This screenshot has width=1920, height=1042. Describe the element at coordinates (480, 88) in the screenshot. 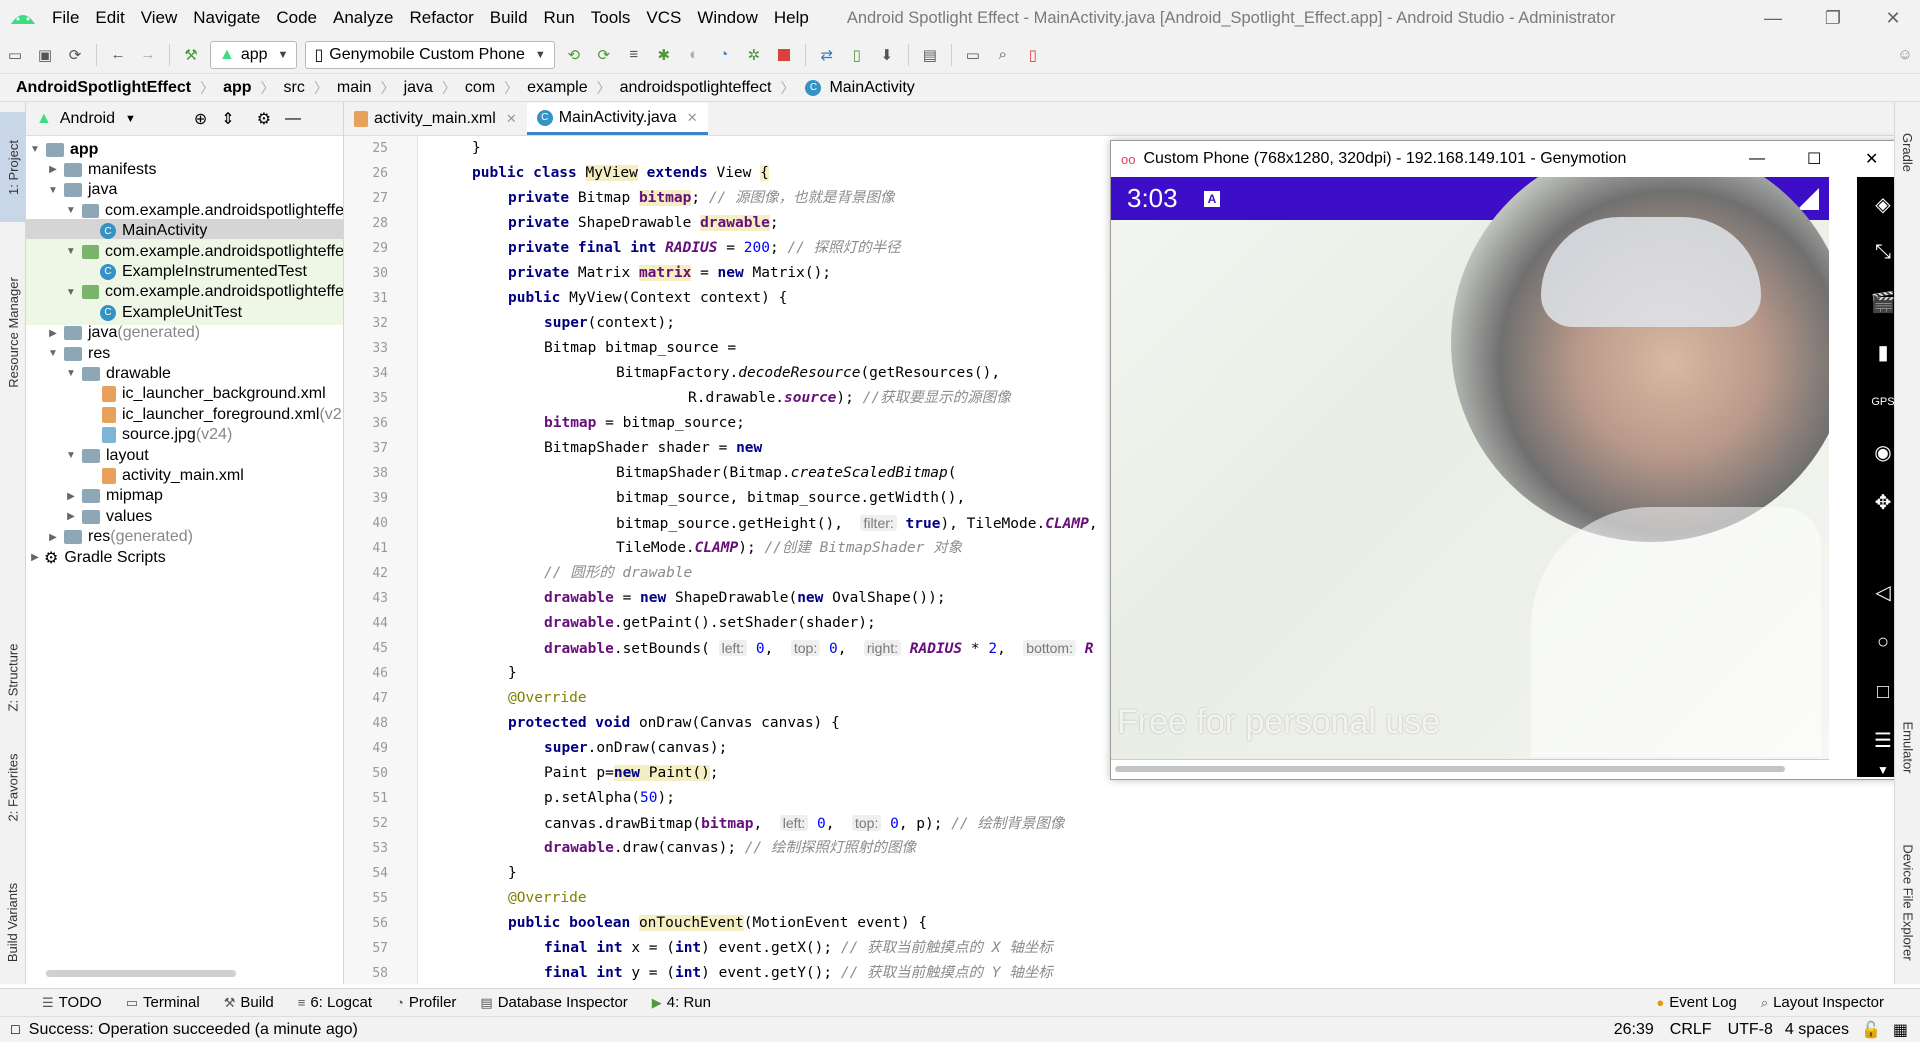

I see `breadcrumb-item: com` at that location.